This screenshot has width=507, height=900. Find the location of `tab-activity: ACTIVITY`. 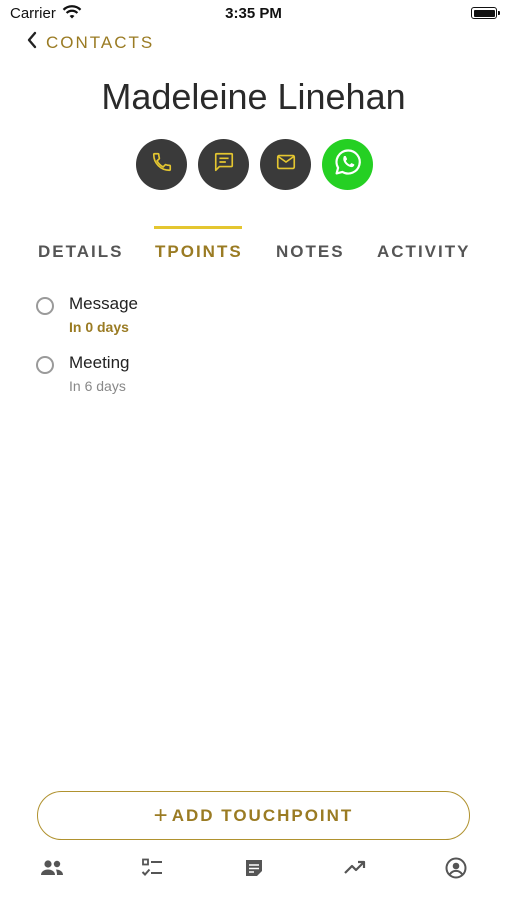

tab-activity: ACTIVITY is located at coordinates (423, 252).